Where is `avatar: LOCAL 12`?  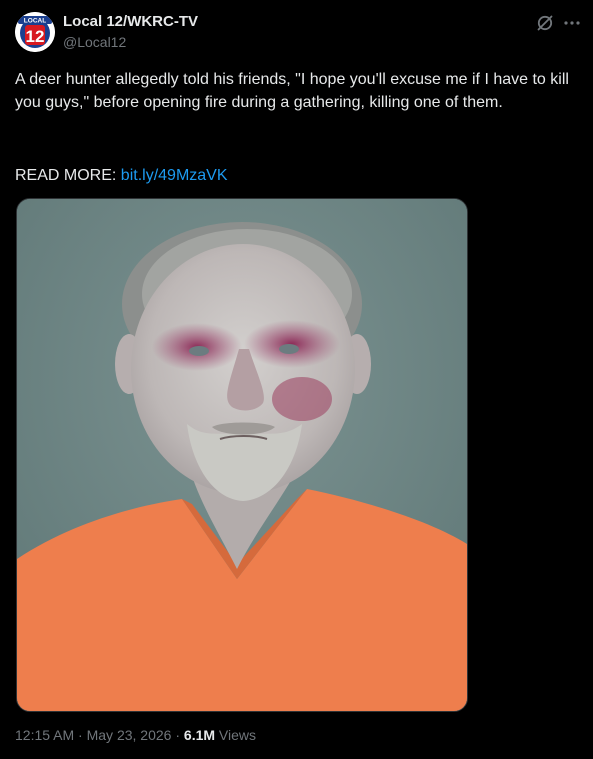 avatar: LOCAL 12 is located at coordinates (35, 32).